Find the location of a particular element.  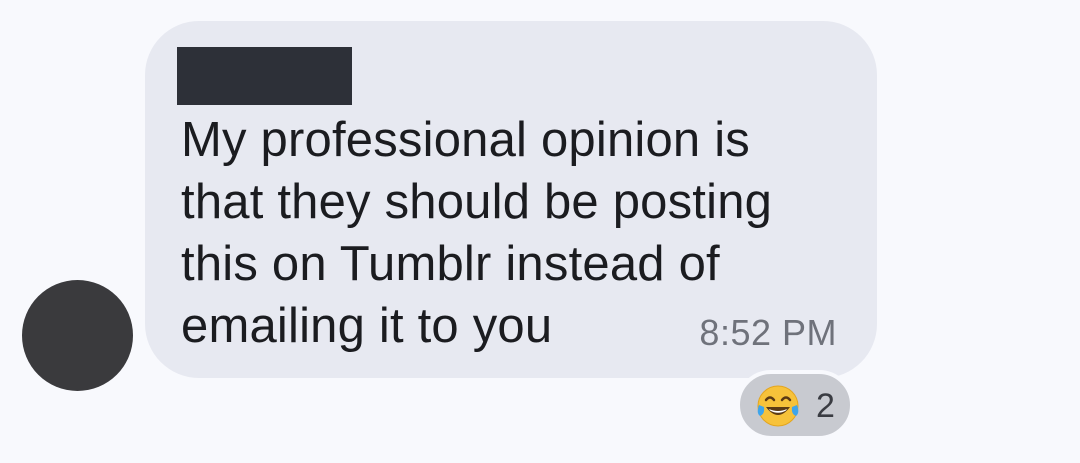

message-timestamp: 8:52 PM is located at coordinates (768, 332).